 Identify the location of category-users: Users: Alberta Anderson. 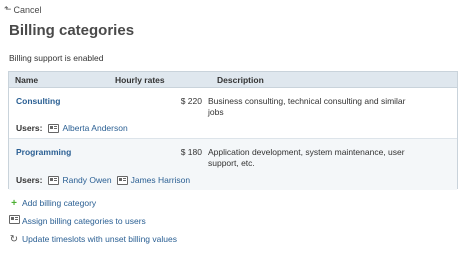
(74, 128).